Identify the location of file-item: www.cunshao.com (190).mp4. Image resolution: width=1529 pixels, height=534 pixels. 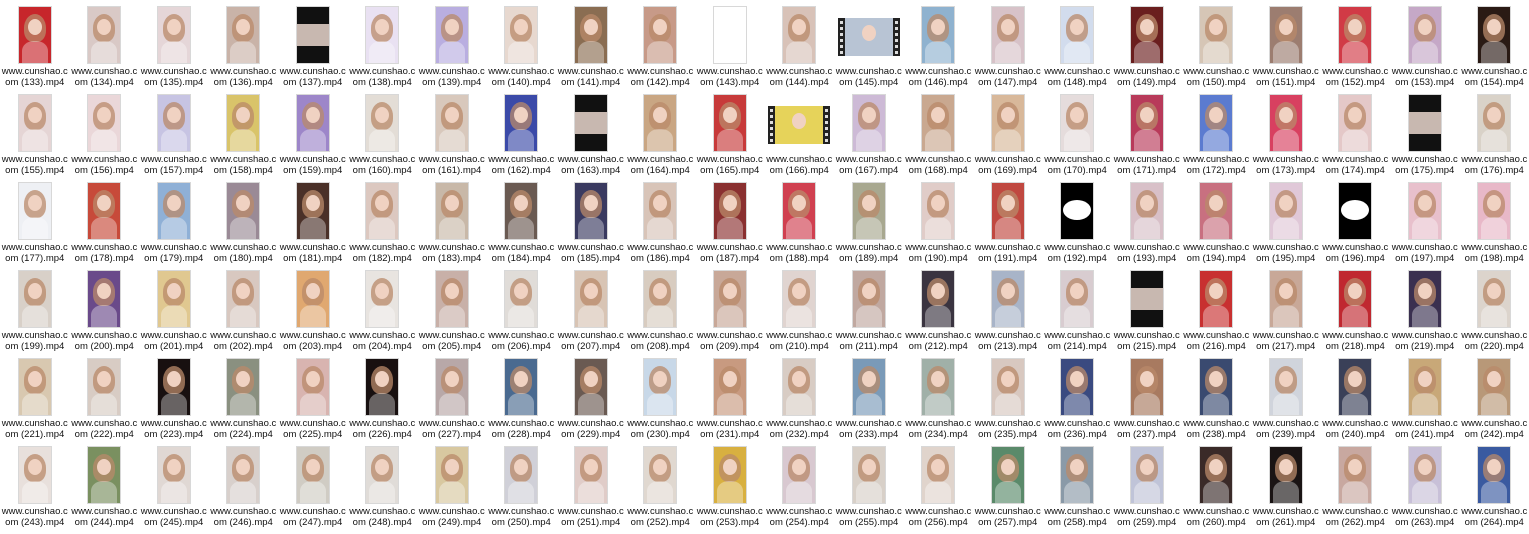
(939, 222).